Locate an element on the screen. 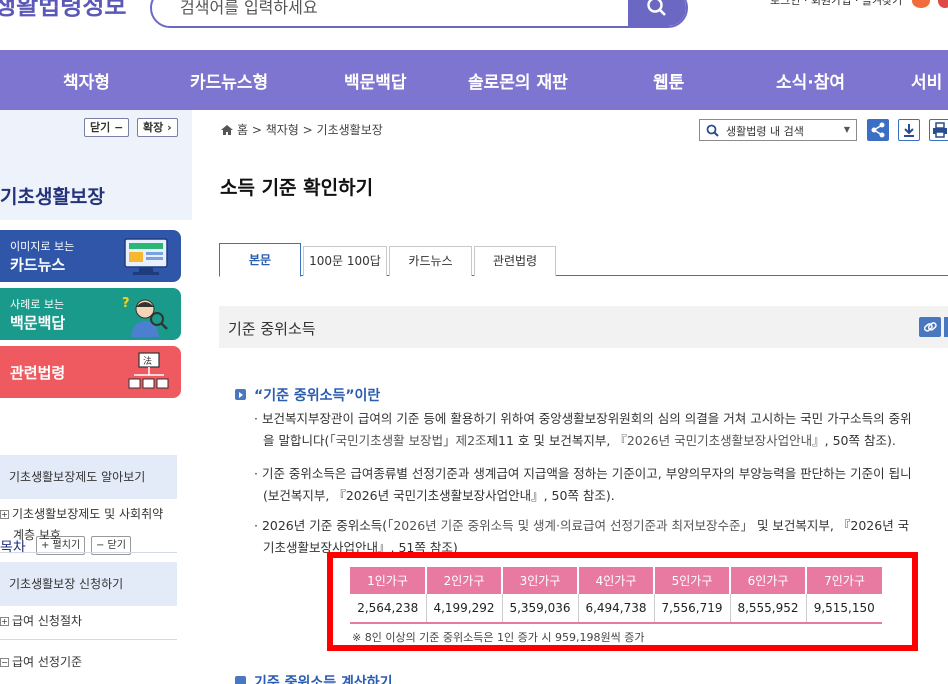 This screenshot has height=684, width=948. paragraph-text: (보건복지부, 『2026년 국민기초생활보장사업안내』, 50쪽 참조). is located at coordinates (439, 495).